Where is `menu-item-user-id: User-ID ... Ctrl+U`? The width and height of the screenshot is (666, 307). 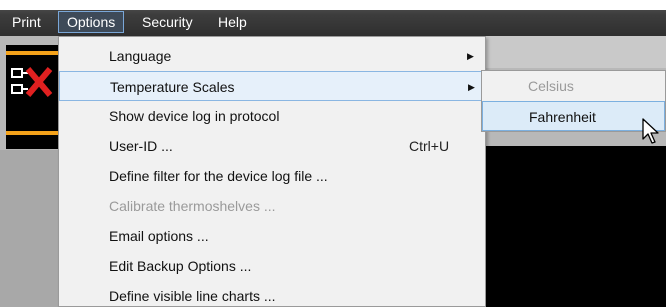
menu-item-user-id: User-ID ... Ctrl+U is located at coordinates (272, 146).